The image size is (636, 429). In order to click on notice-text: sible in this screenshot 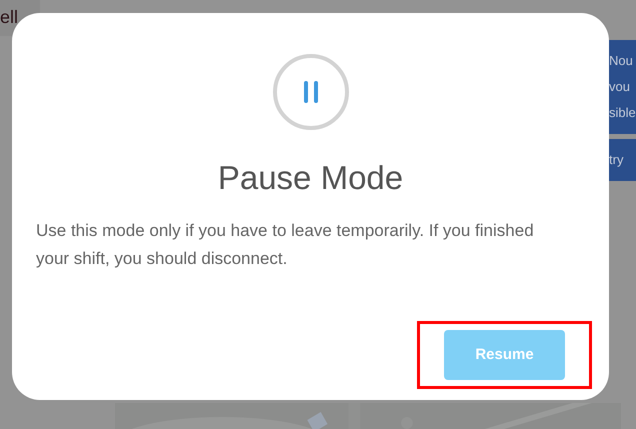, I will do `click(622, 113)`.